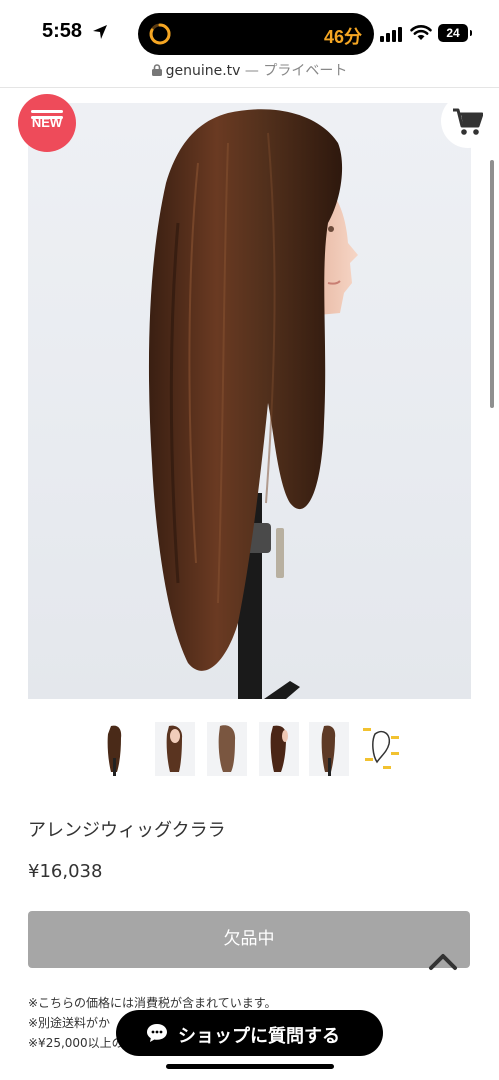 This screenshot has width=499, height=1080. What do you see at coordinates (471, 33) in the screenshot?
I see `battery-terminal` at bounding box center [471, 33].